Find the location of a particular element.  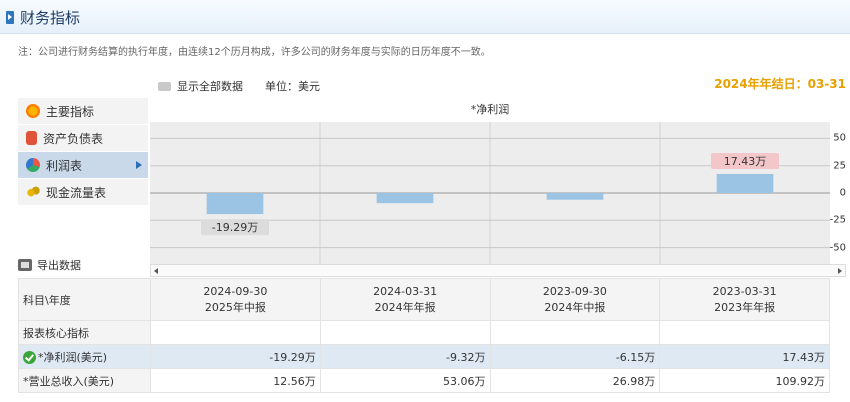

chart-scrollbar is located at coordinates (498, 270).